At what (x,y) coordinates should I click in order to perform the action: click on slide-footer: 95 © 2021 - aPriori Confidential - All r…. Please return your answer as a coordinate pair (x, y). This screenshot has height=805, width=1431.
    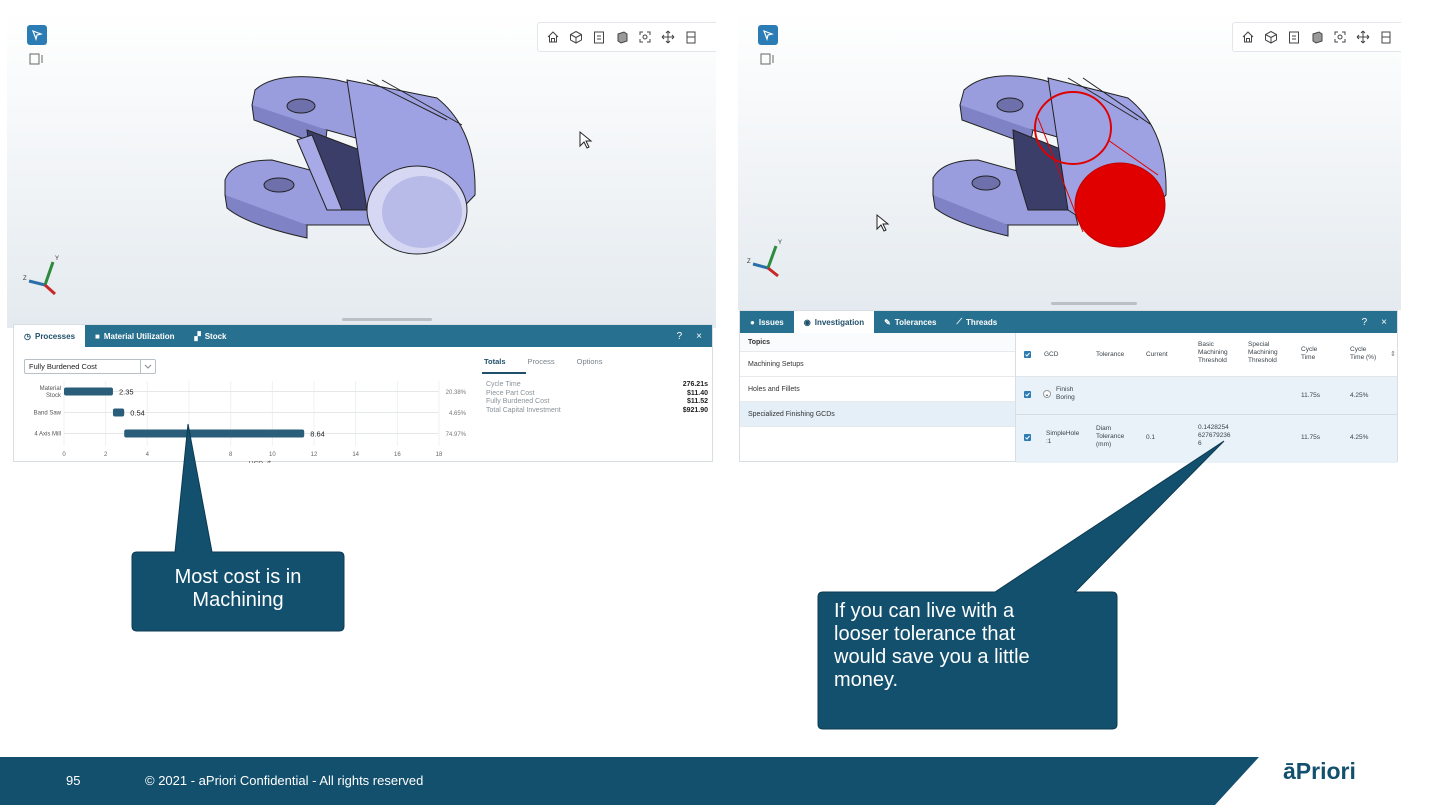
    Looking at the image, I should click on (715, 781).